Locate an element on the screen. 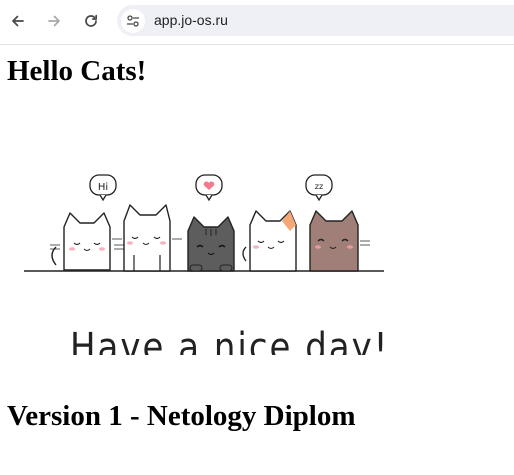  speech-bubble-zz: zz is located at coordinates (319, 188).